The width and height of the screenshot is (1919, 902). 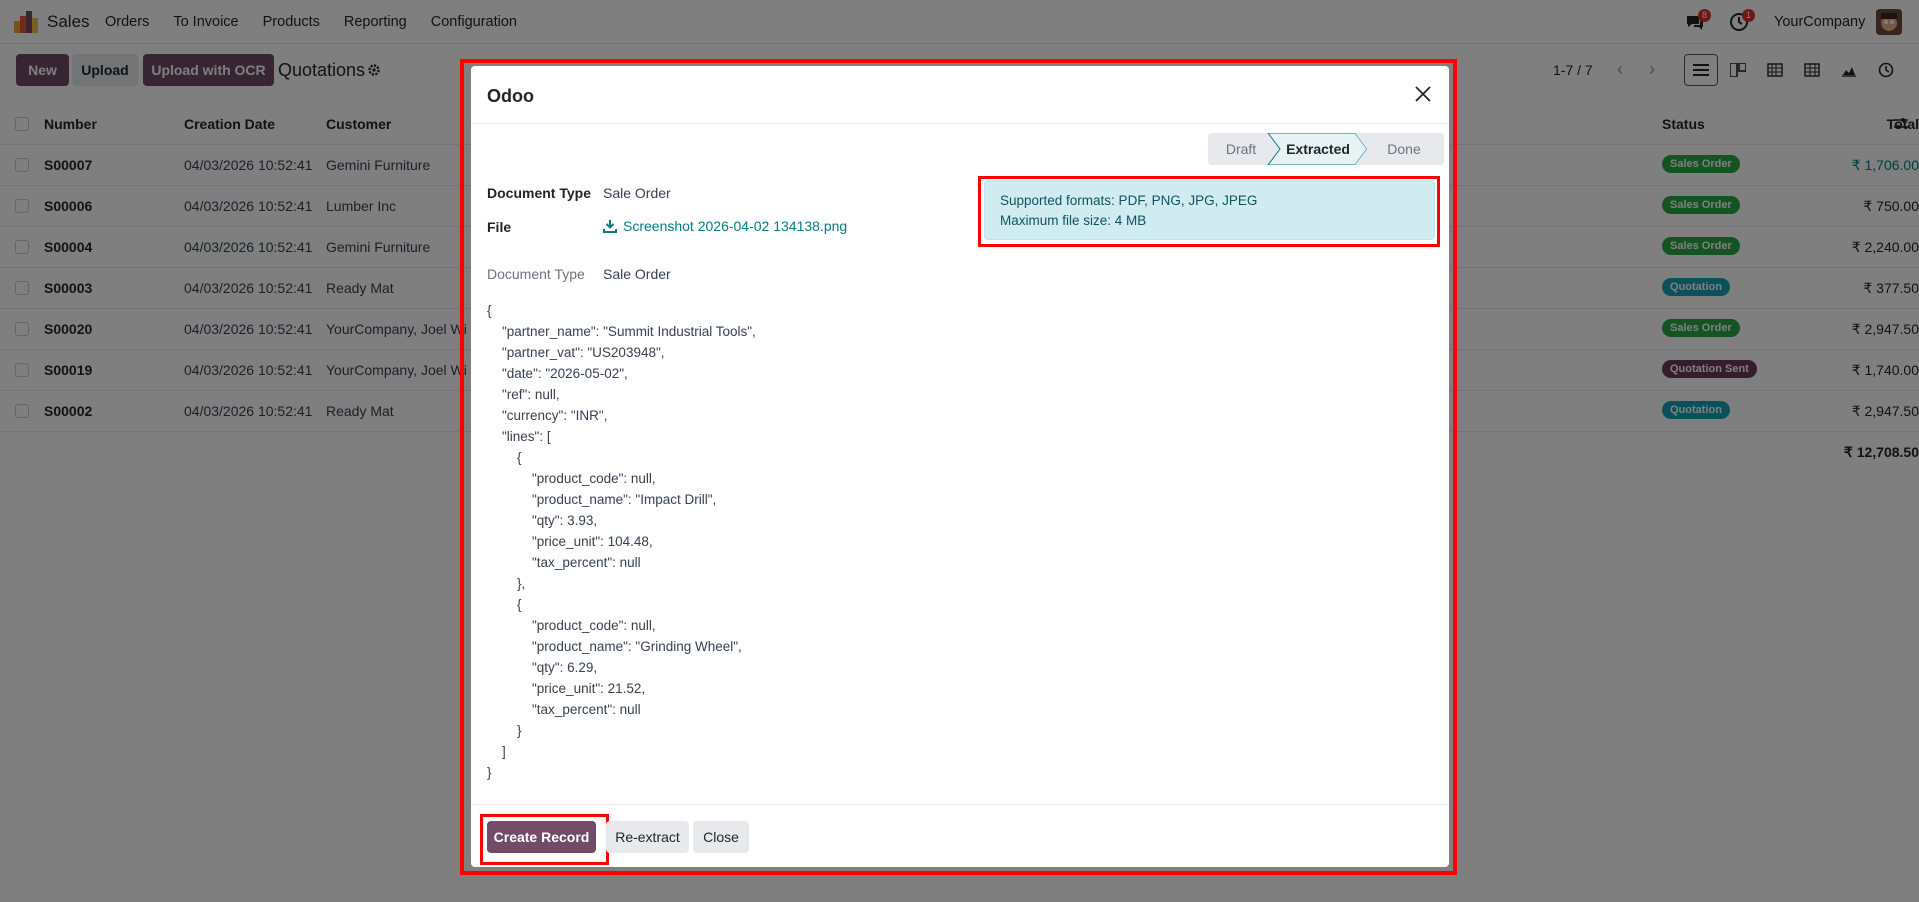 I want to click on file-download-link: Screenshot 2026-04-02 134138.png, so click(x=725, y=226).